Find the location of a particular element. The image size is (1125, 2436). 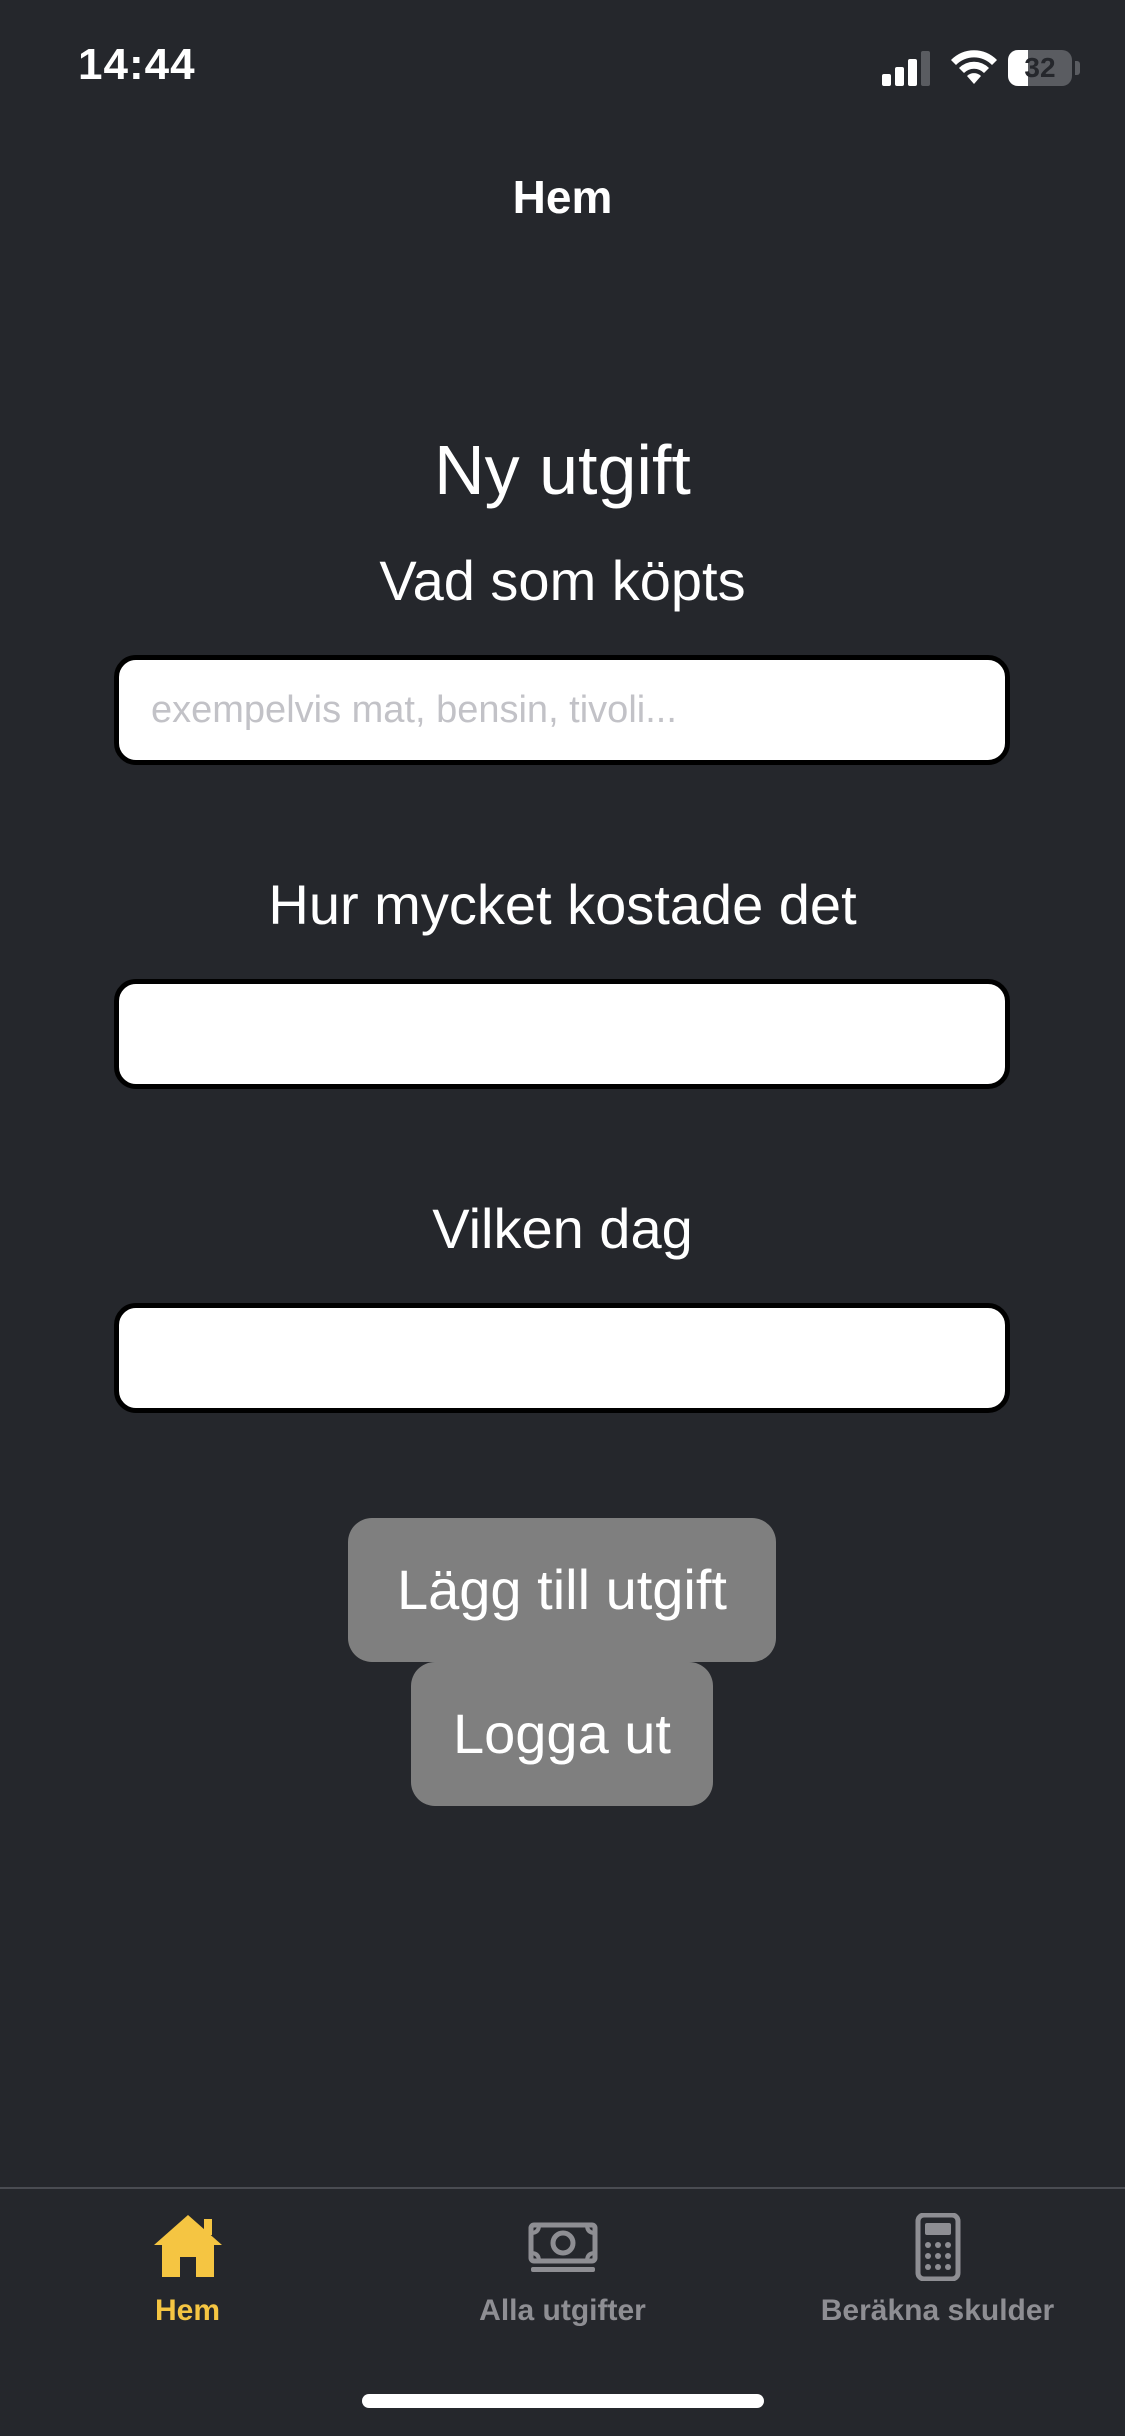

logout-button: Logga ut is located at coordinates (562, 1734).